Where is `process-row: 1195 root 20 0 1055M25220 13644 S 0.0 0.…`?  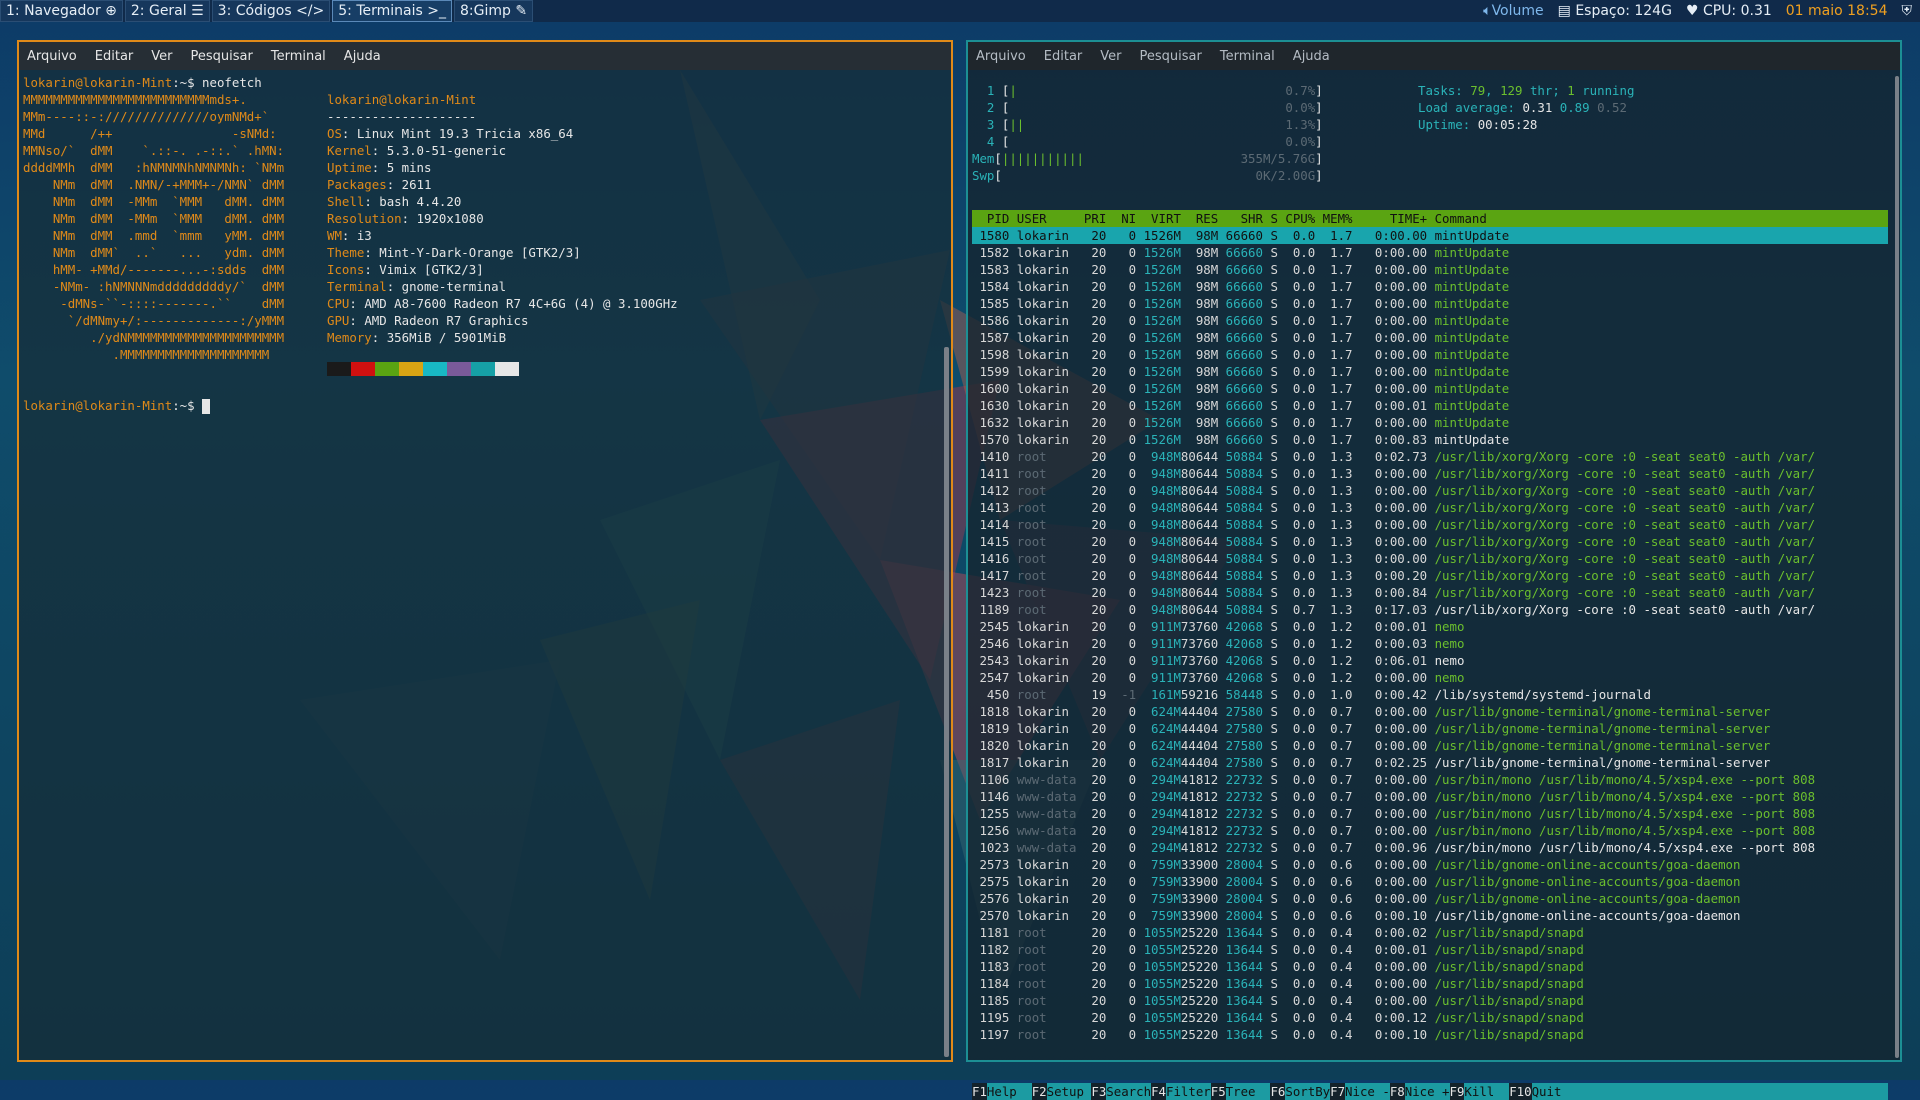 process-row: 1195 root 20 0 1055M25220 13644 S 0.0 0.… is located at coordinates (1430, 1017).